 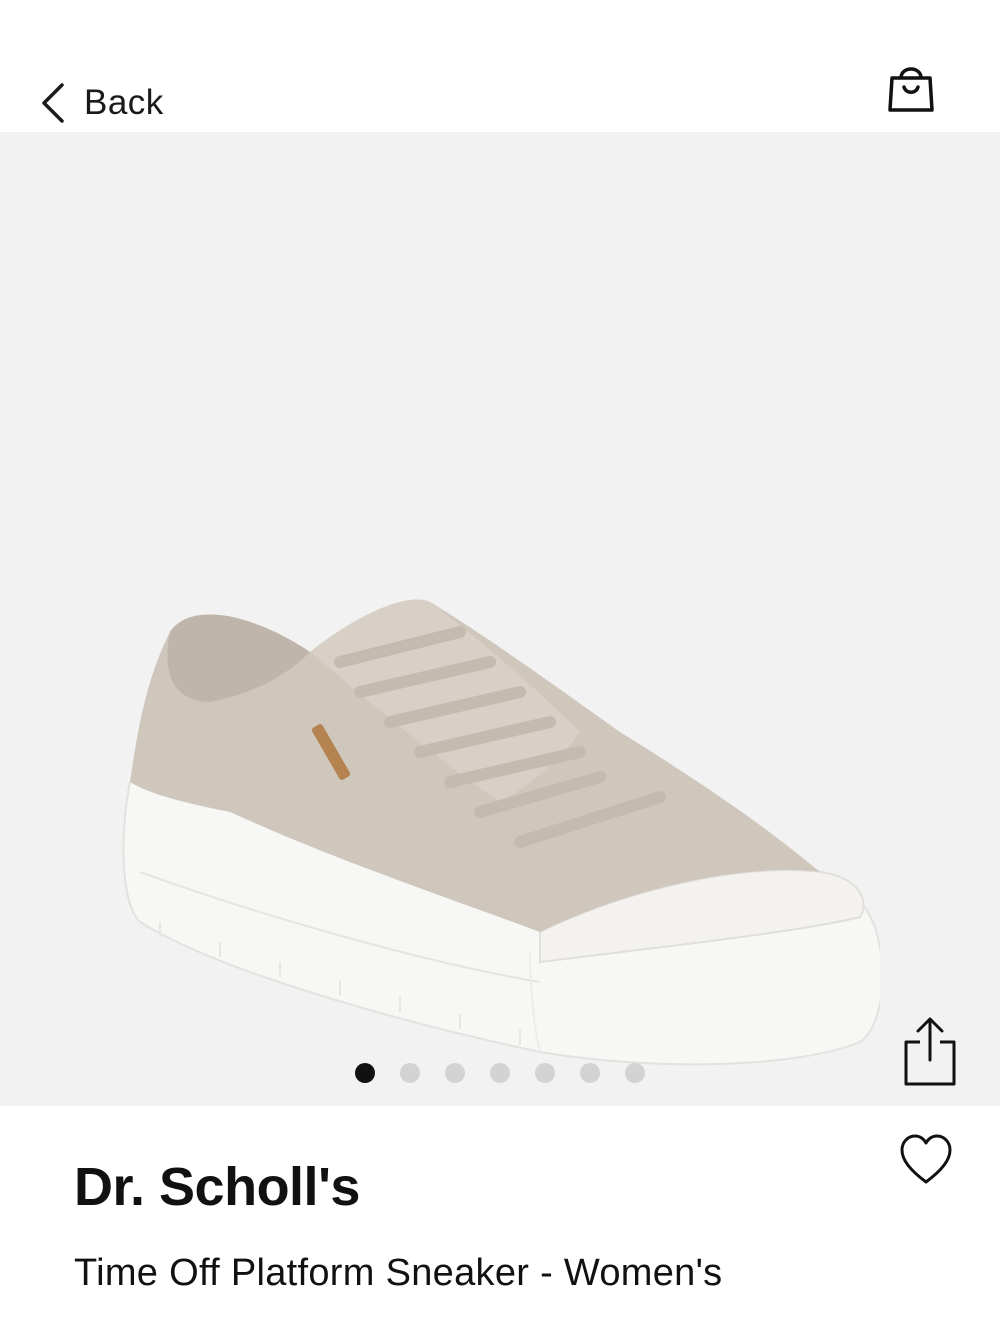 I want to click on shopping-bag-icon, so click(x=911, y=89).